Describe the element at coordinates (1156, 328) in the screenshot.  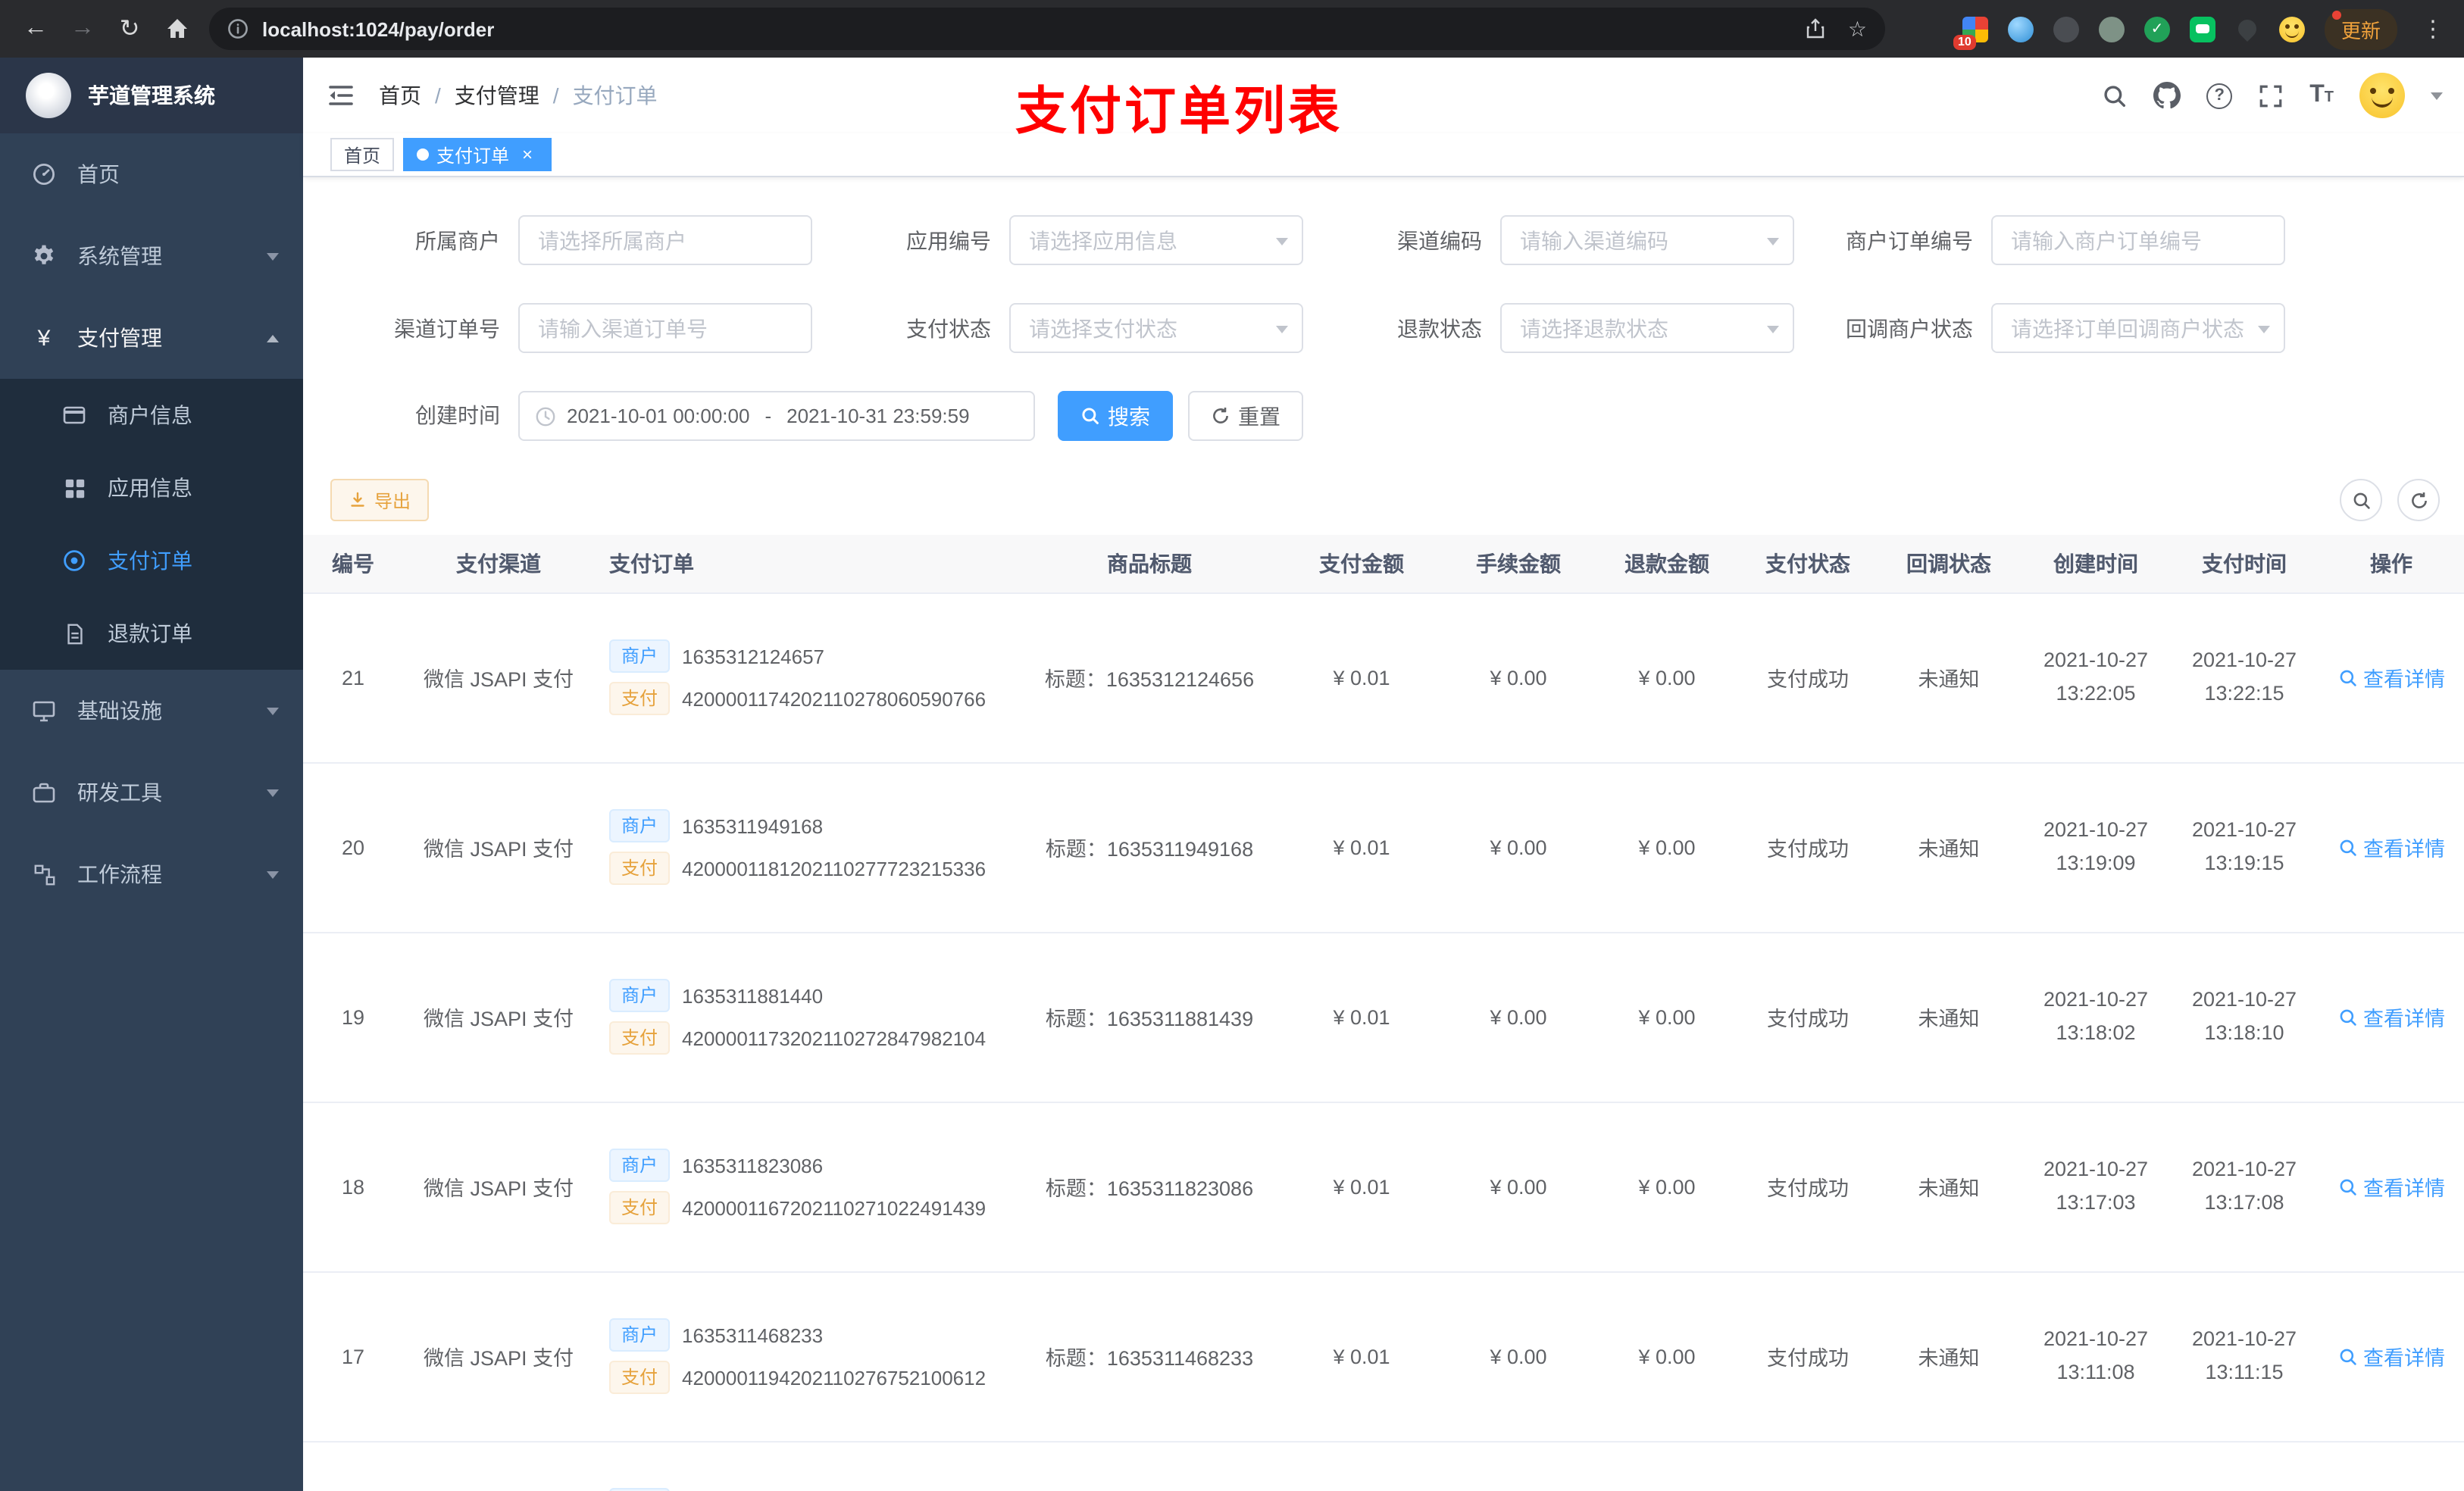
I see `pay-status-select: 请选择支付状态` at that location.